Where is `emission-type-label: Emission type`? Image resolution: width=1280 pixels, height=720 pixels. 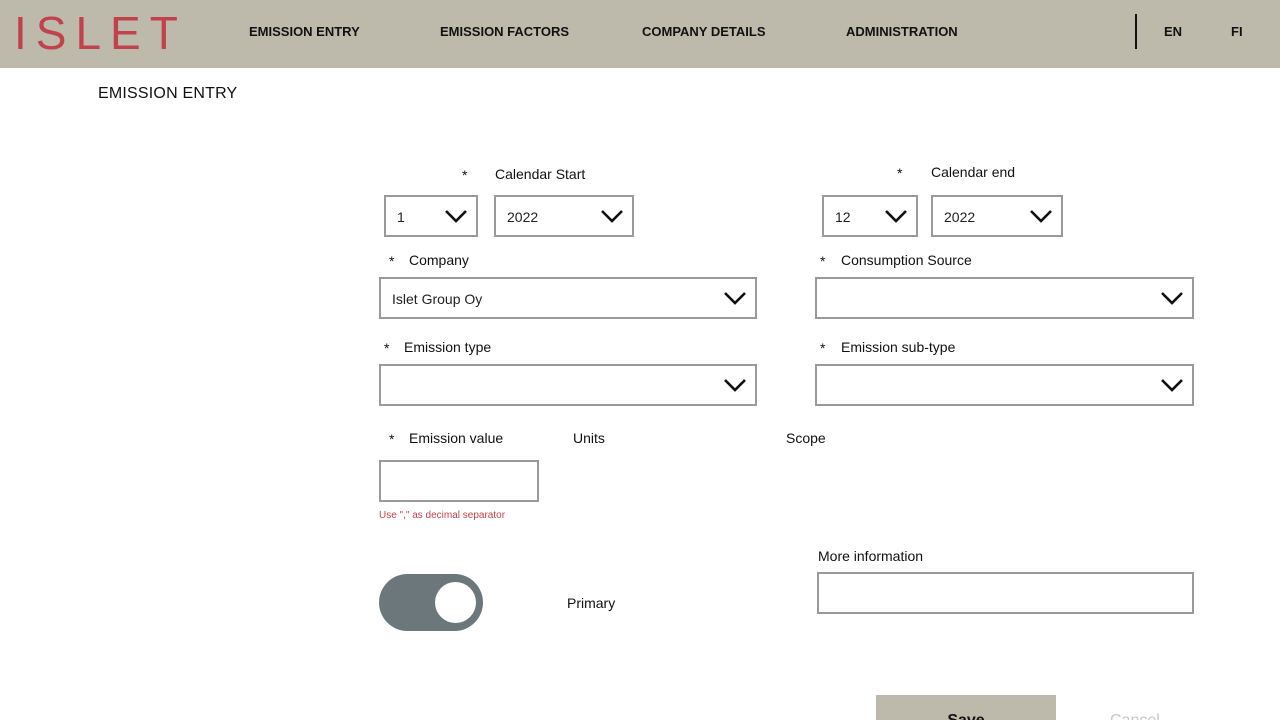 emission-type-label: Emission type is located at coordinates (448, 347).